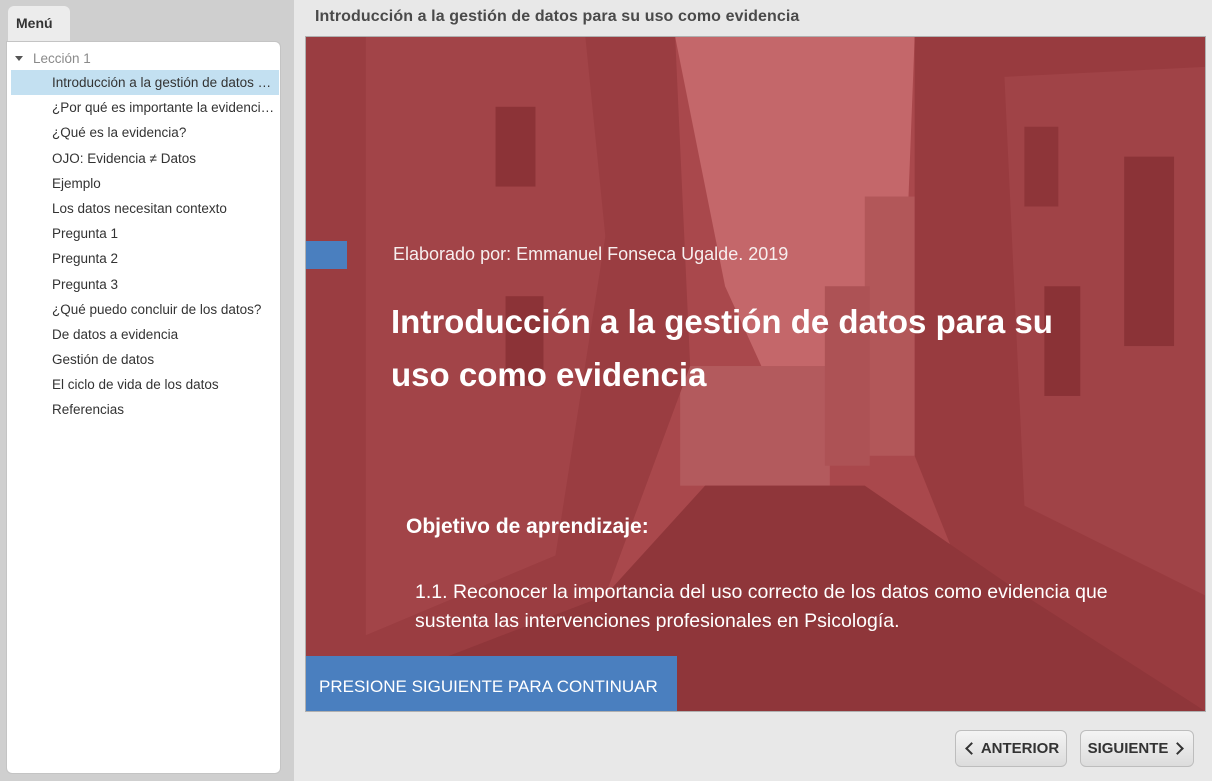 The image size is (1212, 781). Describe the element at coordinates (326, 255) in the screenshot. I see `accent-bar` at that location.